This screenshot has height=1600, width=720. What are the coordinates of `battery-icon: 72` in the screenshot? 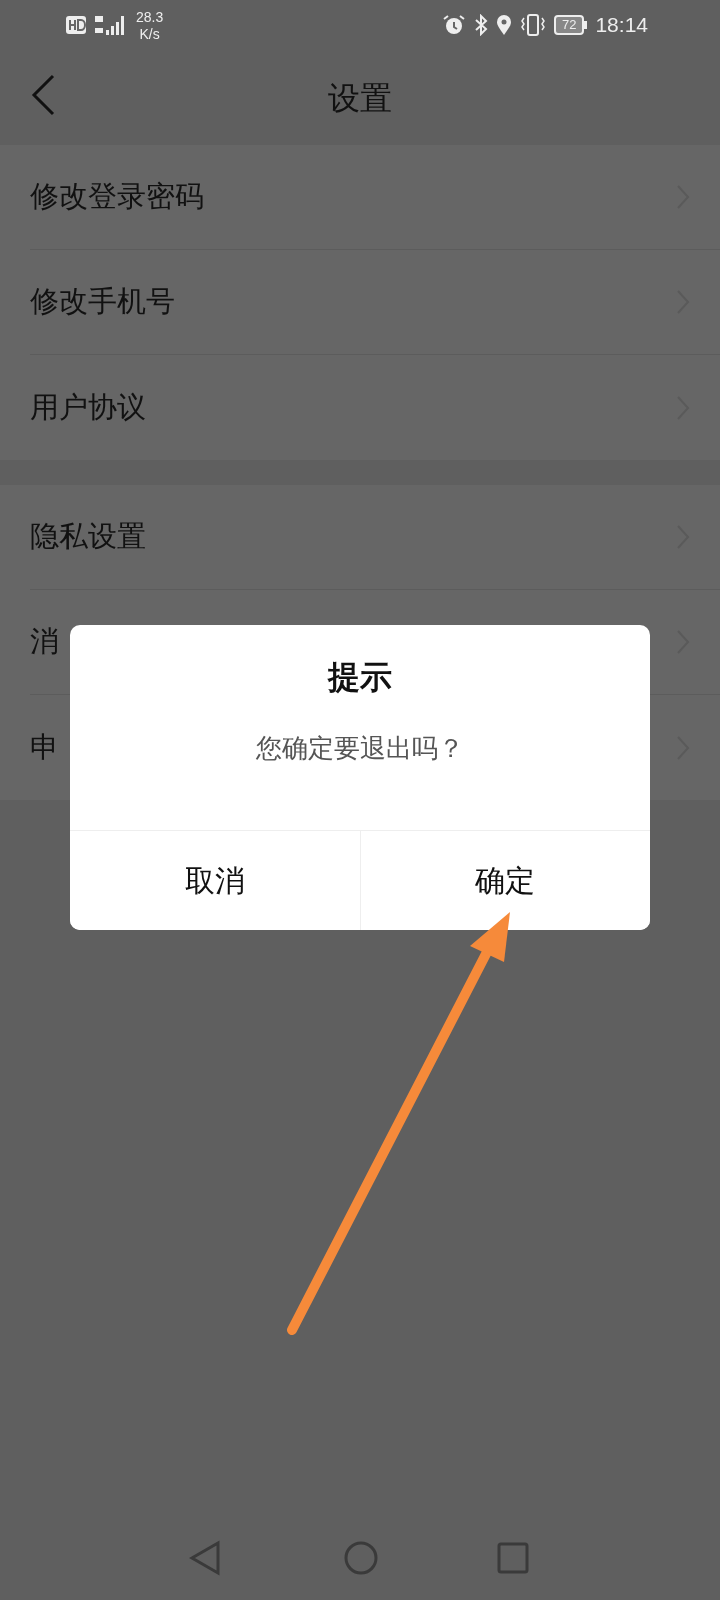 It's located at (570, 25).